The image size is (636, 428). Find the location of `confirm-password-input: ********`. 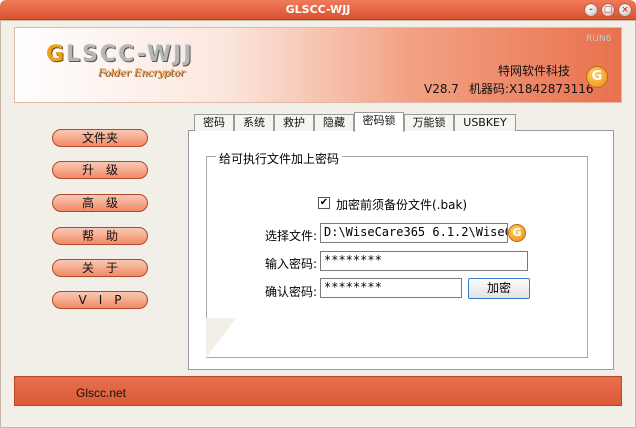

confirm-password-input: ******** is located at coordinates (391, 288).